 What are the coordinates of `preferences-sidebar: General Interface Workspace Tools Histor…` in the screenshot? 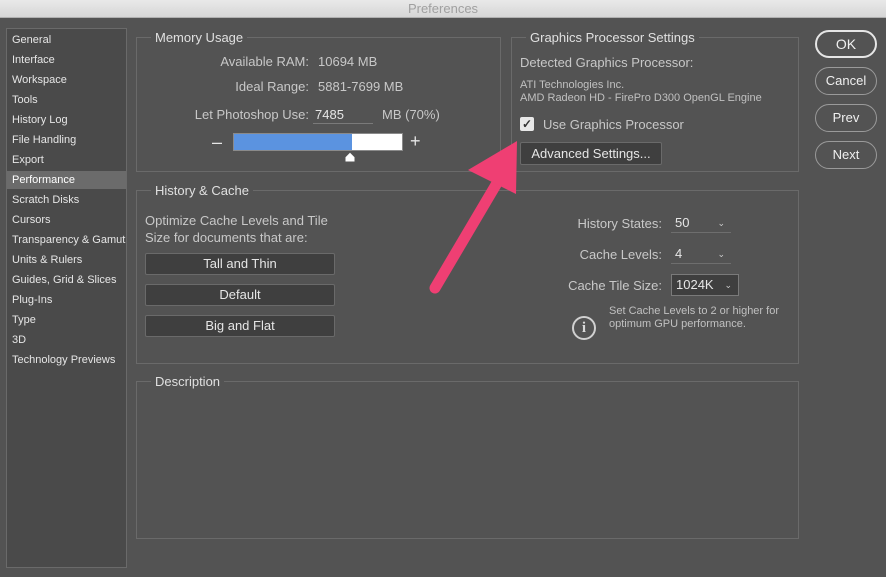 It's located at (66, 298).